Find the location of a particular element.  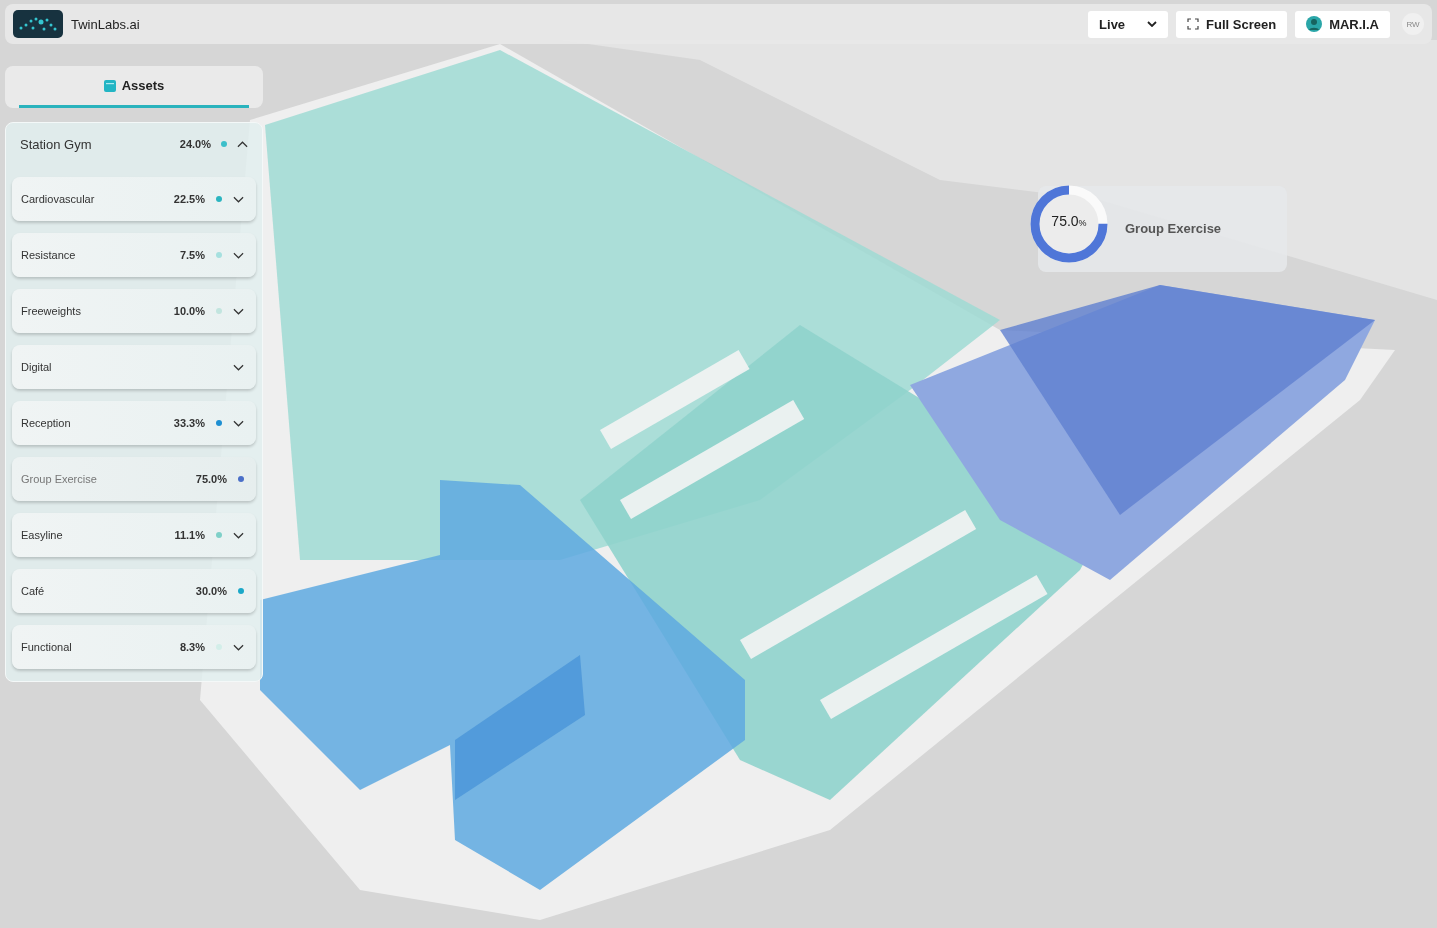

zone-row: Easyline 11.1% is located at coordinates (134, 535).